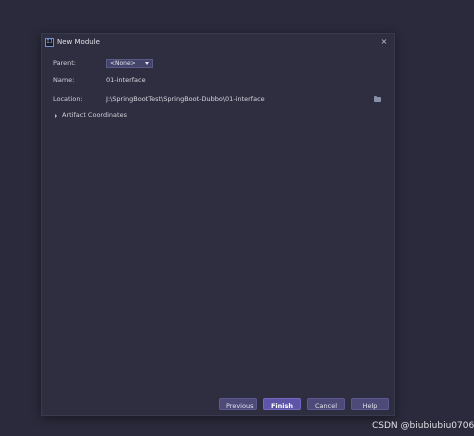  Describe the element at coordinates (64, 80) in the screenshot. I see `name-label: Name:` at that location.